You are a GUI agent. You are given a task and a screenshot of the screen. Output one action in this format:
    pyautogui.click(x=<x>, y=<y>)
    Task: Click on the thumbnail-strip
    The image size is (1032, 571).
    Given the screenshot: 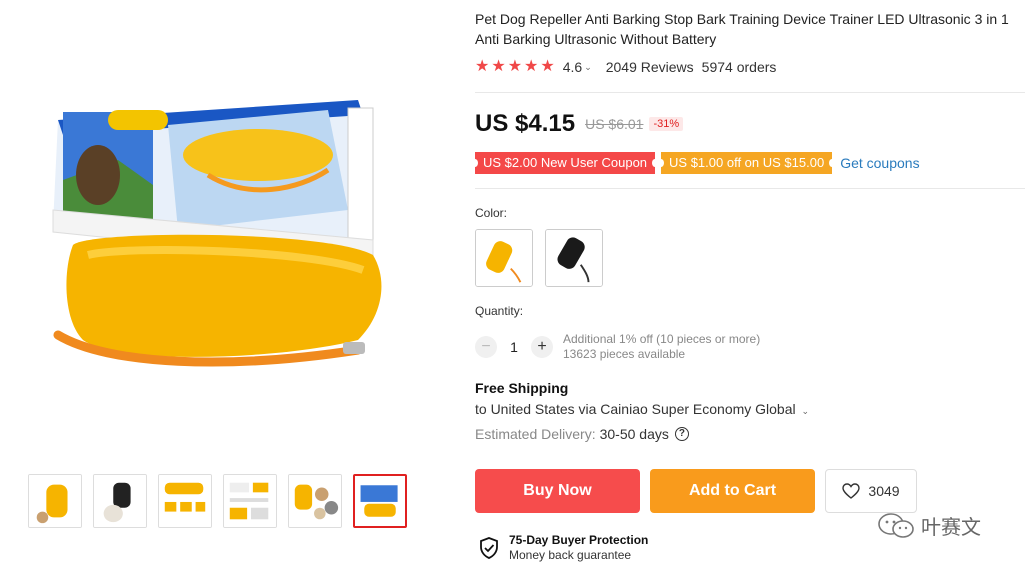 What is the action you would take?
    pyautogui.click(x=217, y=501)
    